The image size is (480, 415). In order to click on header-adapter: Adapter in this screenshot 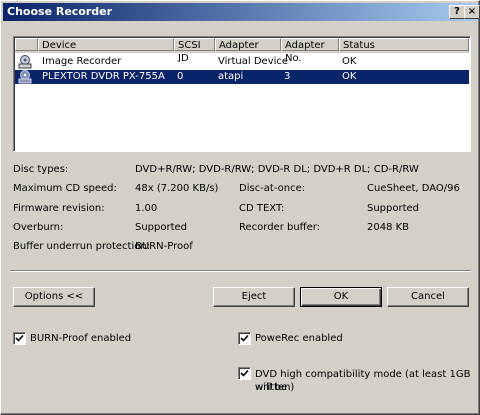, I will do `click(248, 44)`.